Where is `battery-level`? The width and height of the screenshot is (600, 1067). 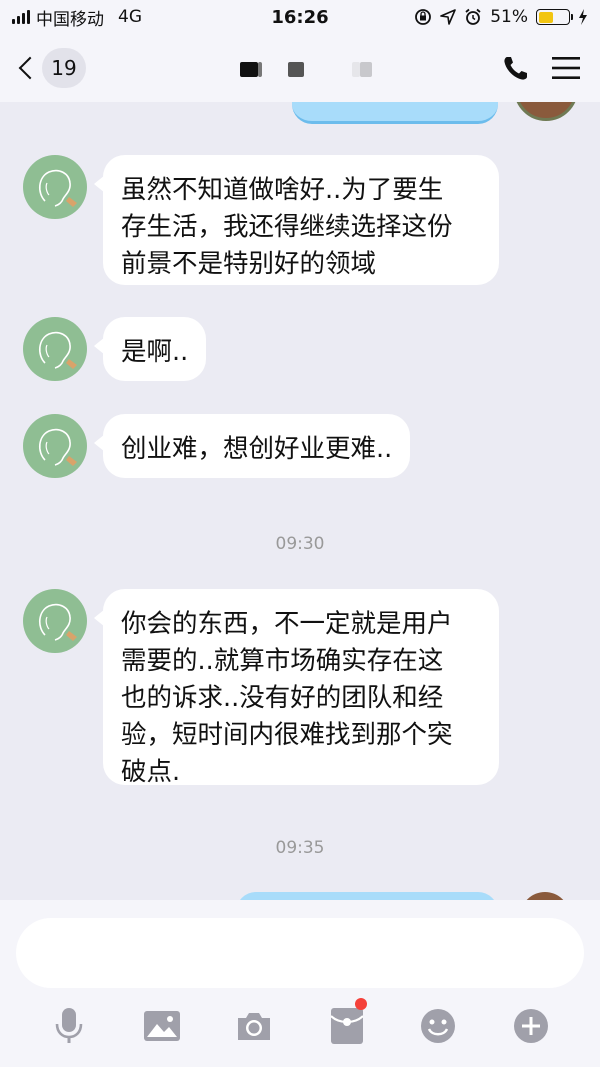 battery-level is located at coordinates (546, 17).